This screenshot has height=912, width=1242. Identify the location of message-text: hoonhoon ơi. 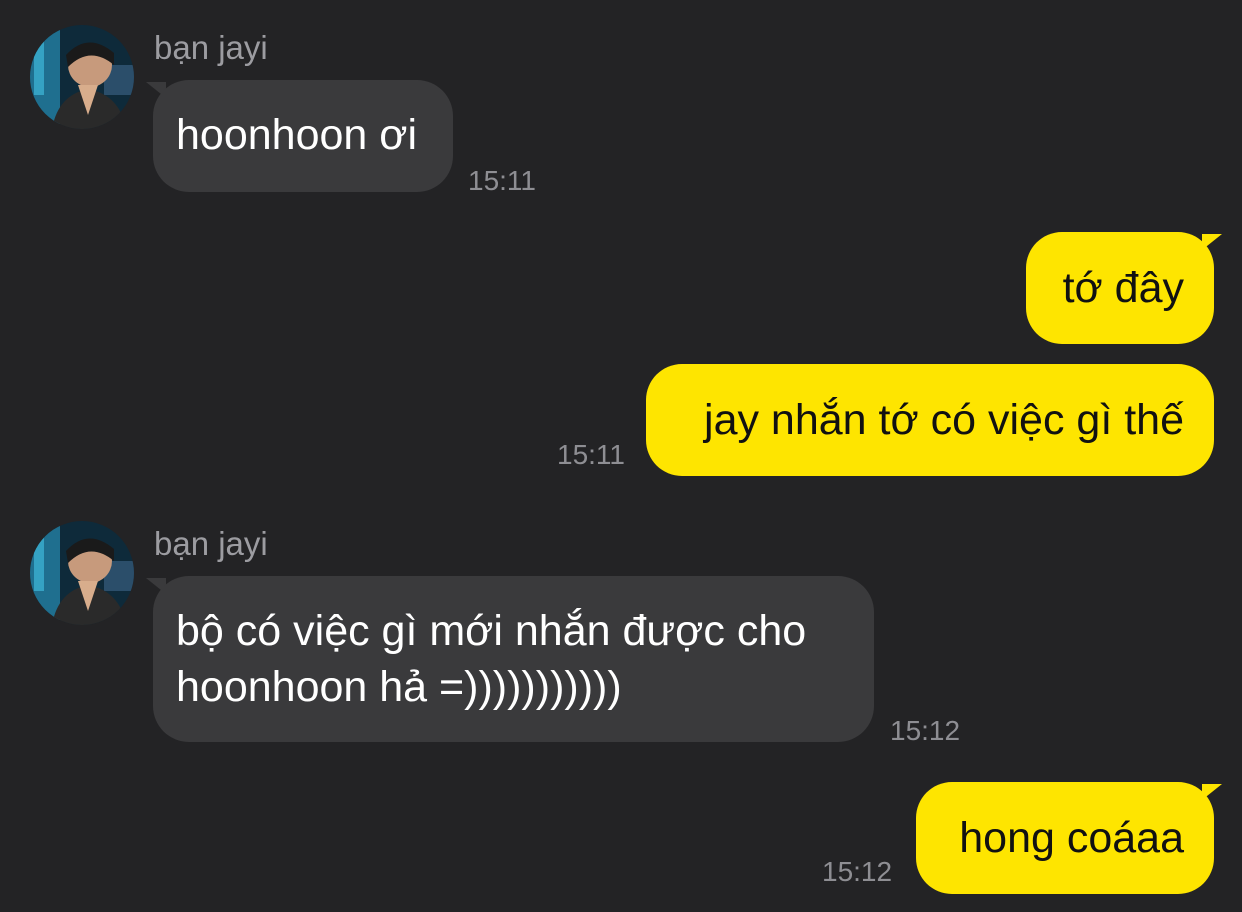
(297, 135).